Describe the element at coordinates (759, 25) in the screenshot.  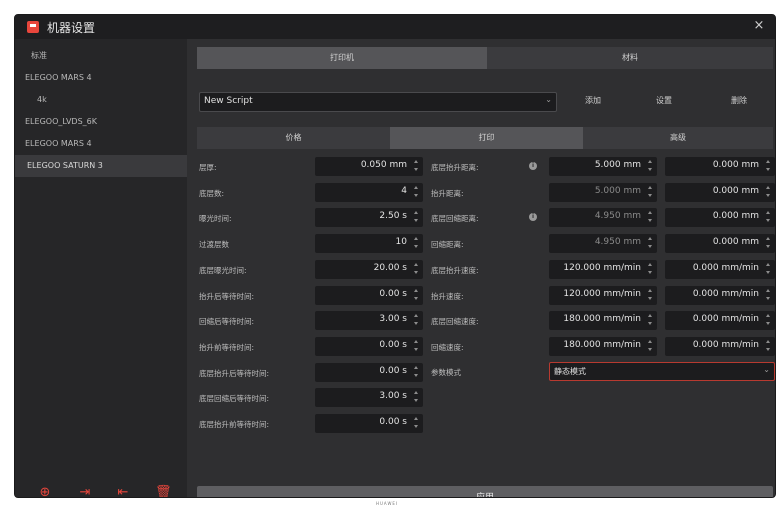
I see `close-icon: ×` at that location.